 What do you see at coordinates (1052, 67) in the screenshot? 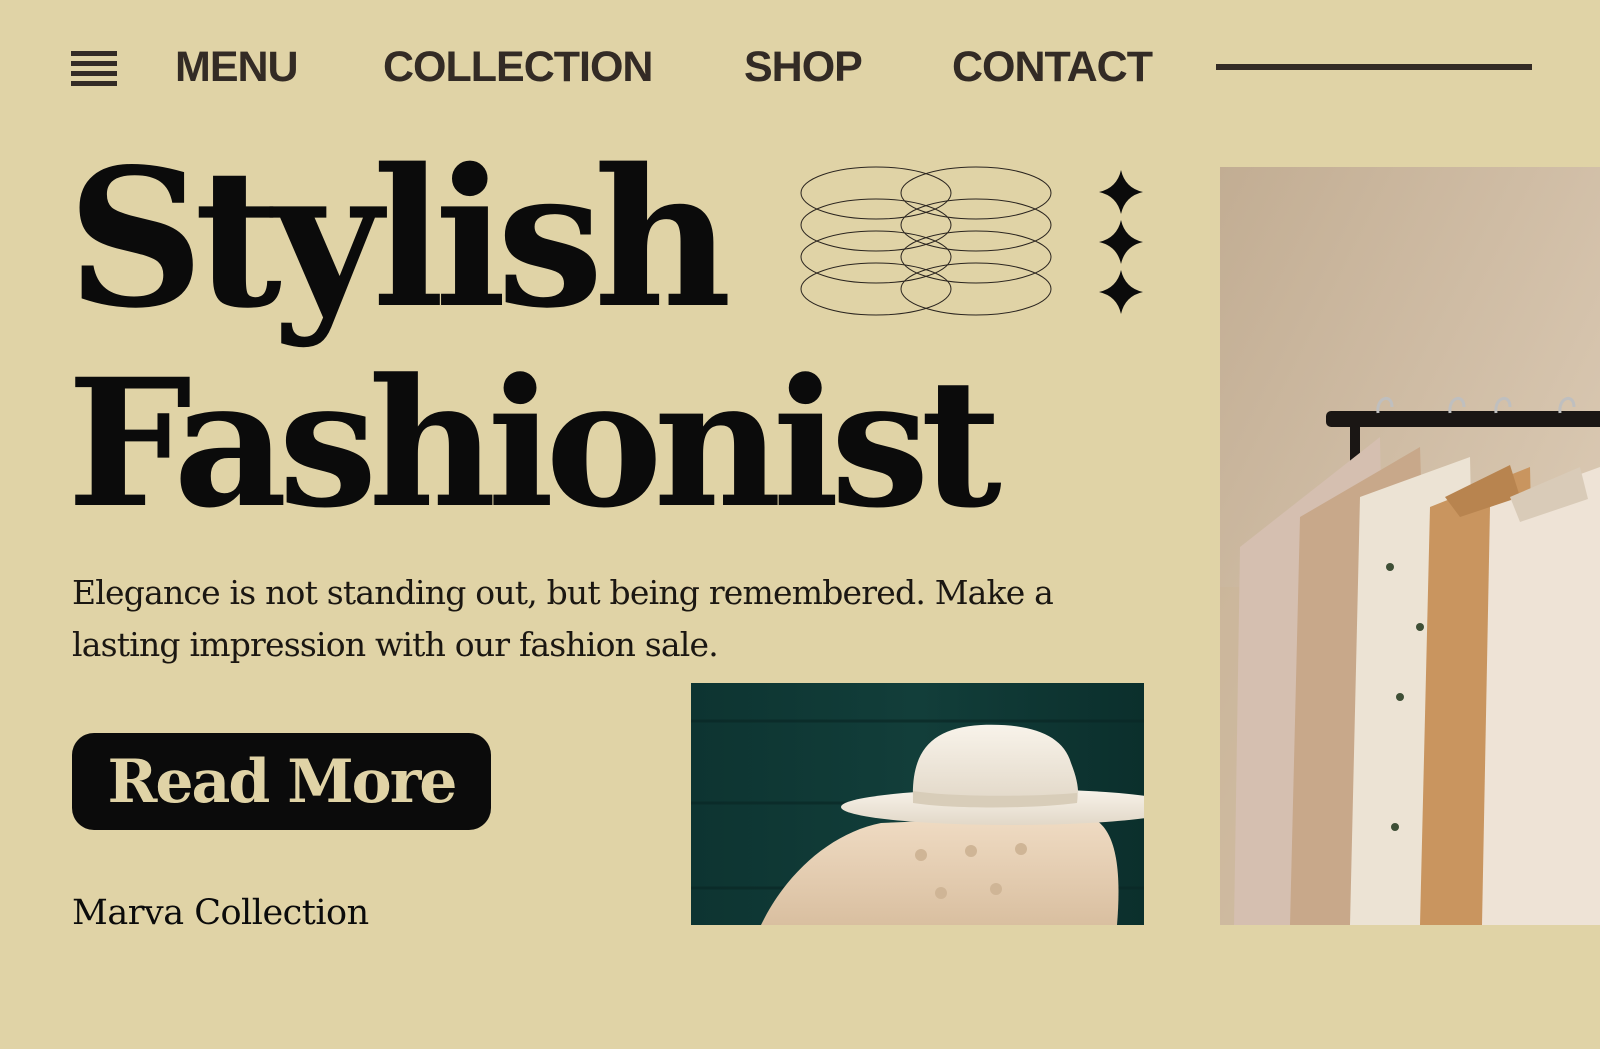
I see `nav-link-contact: CONTACT` at bounding box center [1052, 67].